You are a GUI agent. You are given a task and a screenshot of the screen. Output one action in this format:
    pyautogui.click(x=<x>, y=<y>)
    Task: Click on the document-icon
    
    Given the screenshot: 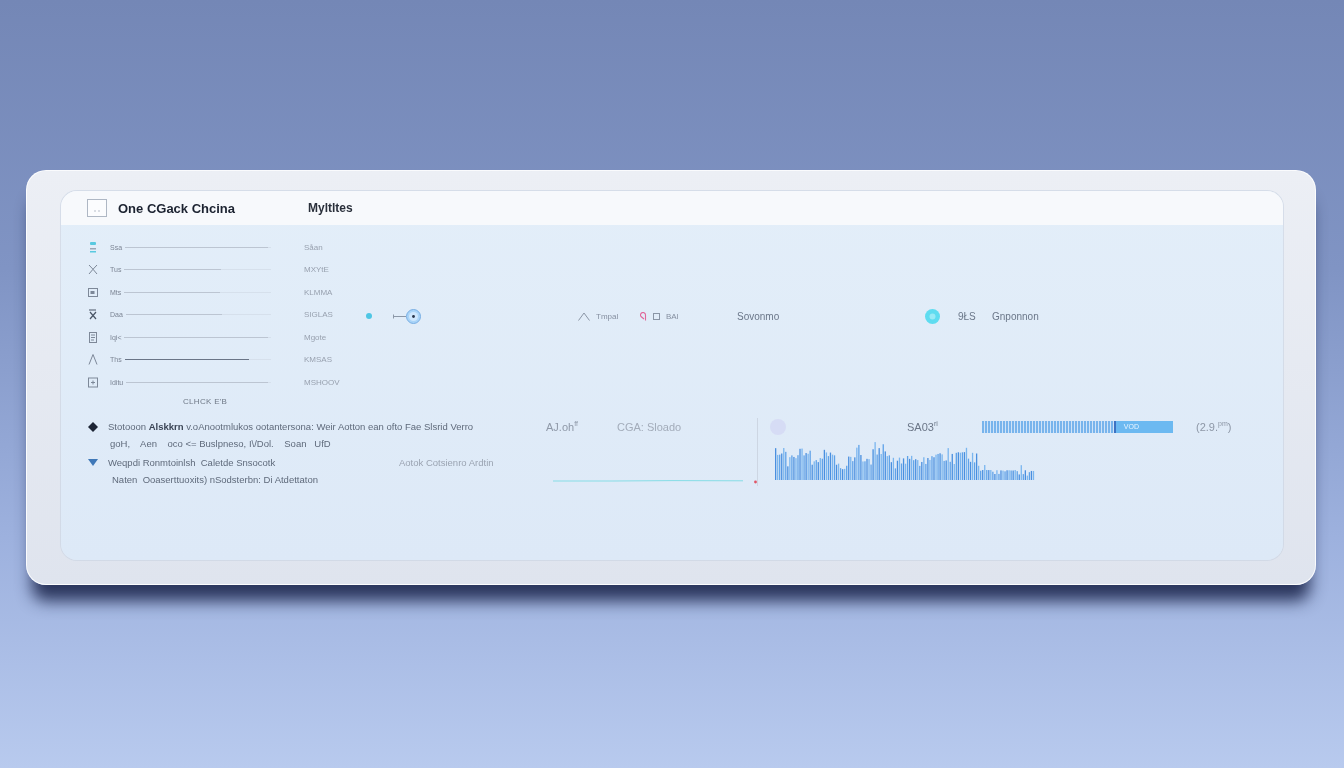 What is the action you would take?
    pyautogui.click(x=93, y=337)
    